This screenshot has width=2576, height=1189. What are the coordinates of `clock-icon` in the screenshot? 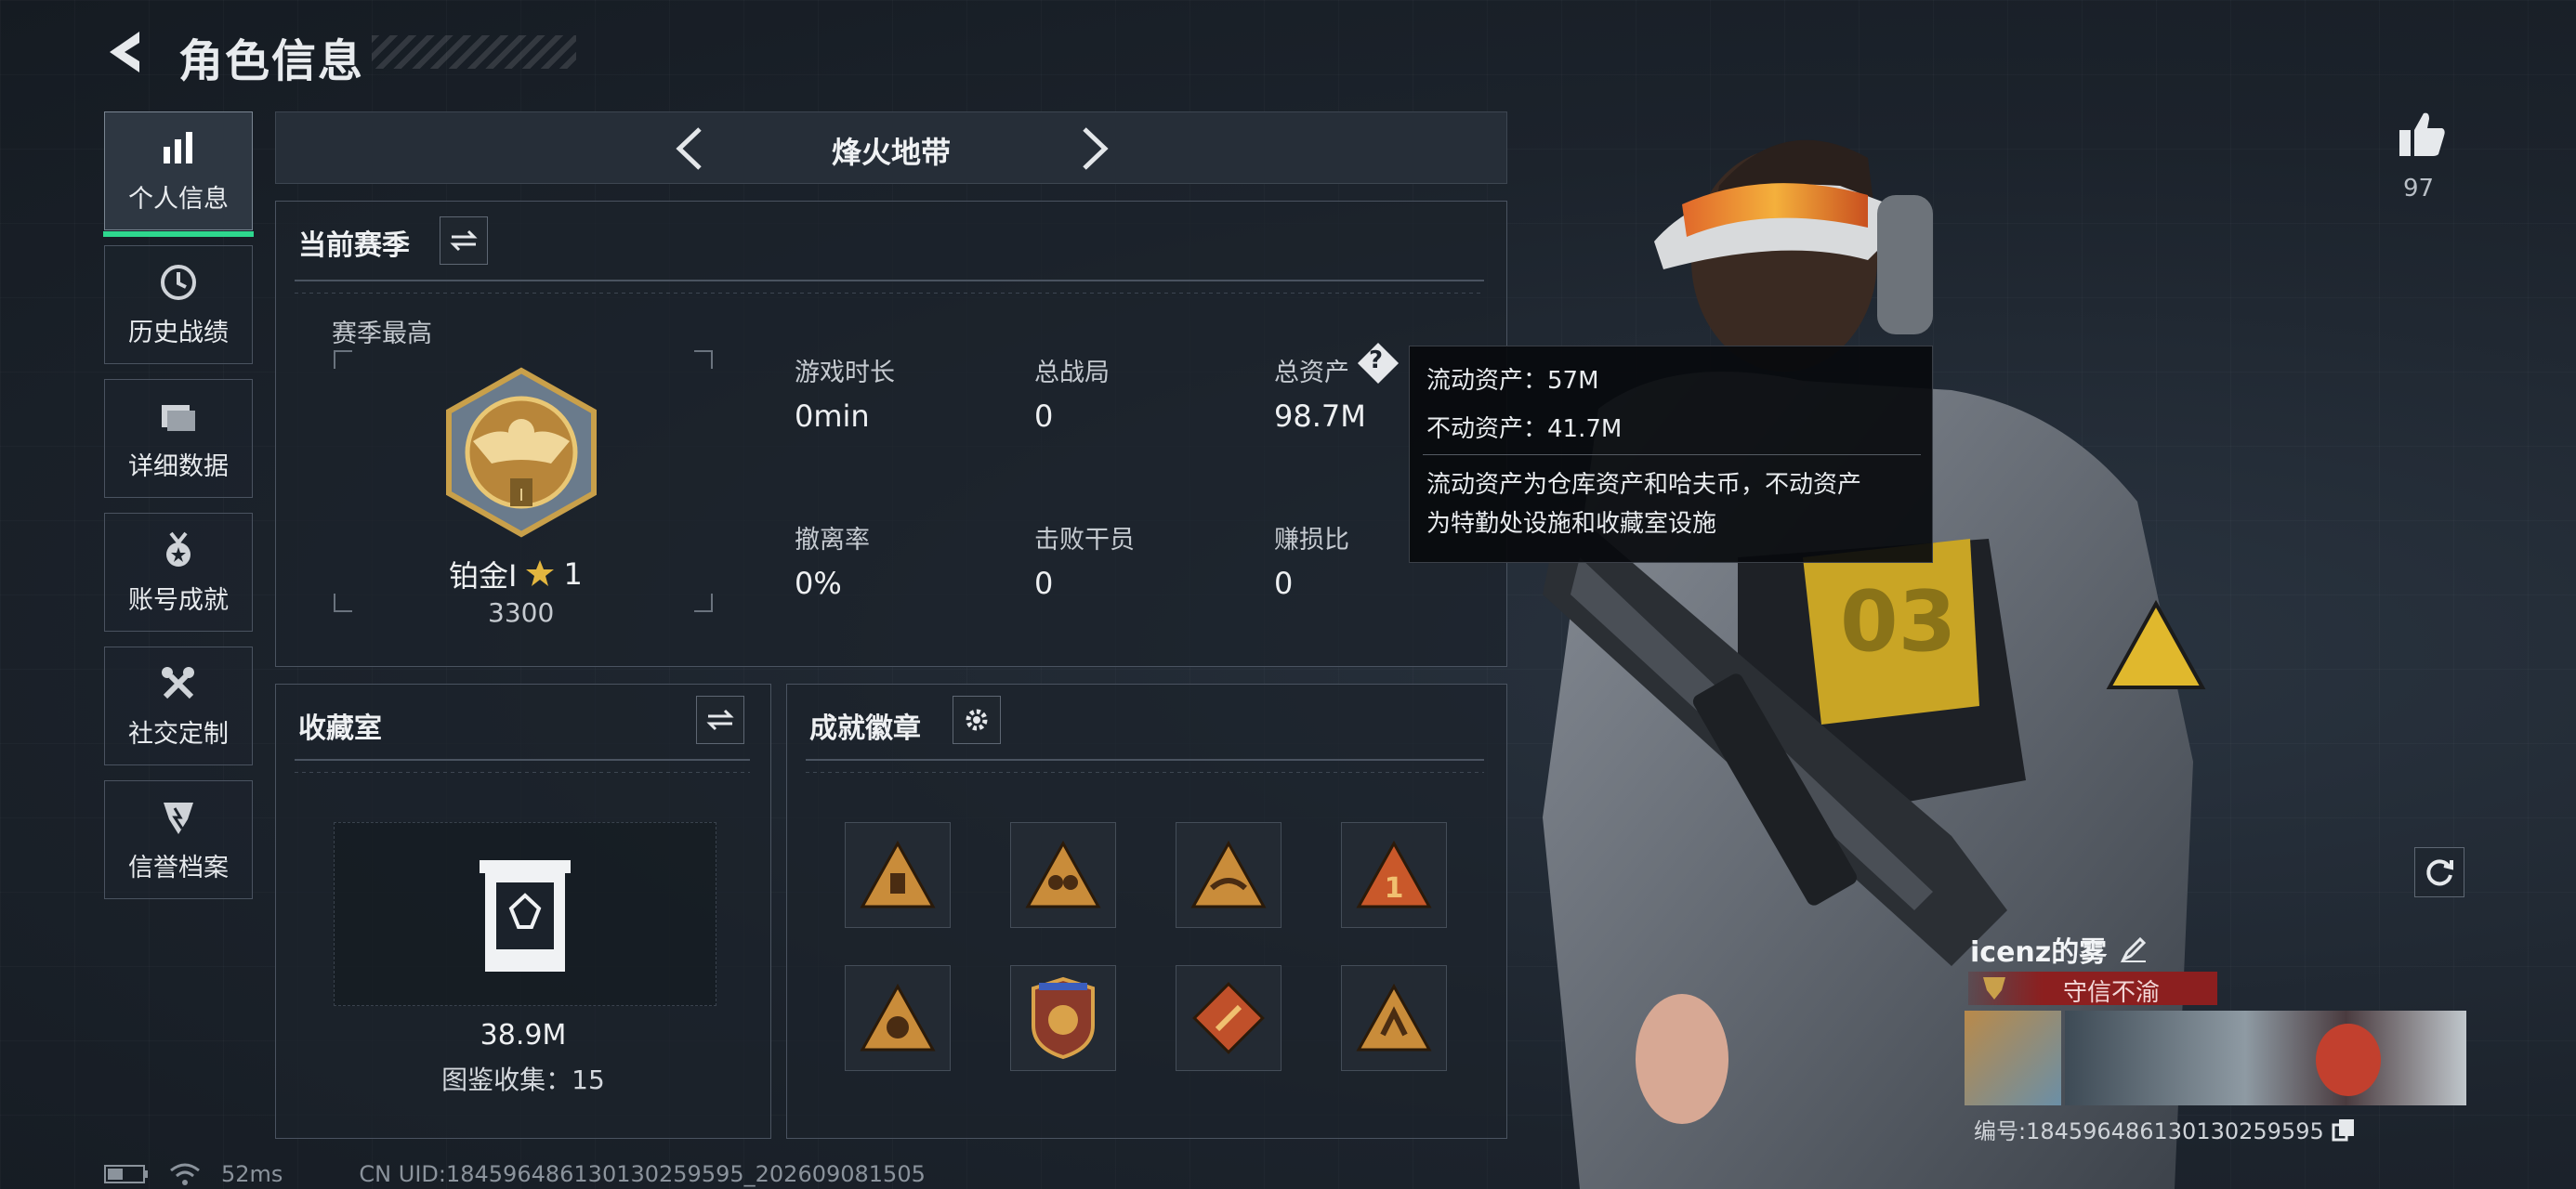 It's located at (178, 282).